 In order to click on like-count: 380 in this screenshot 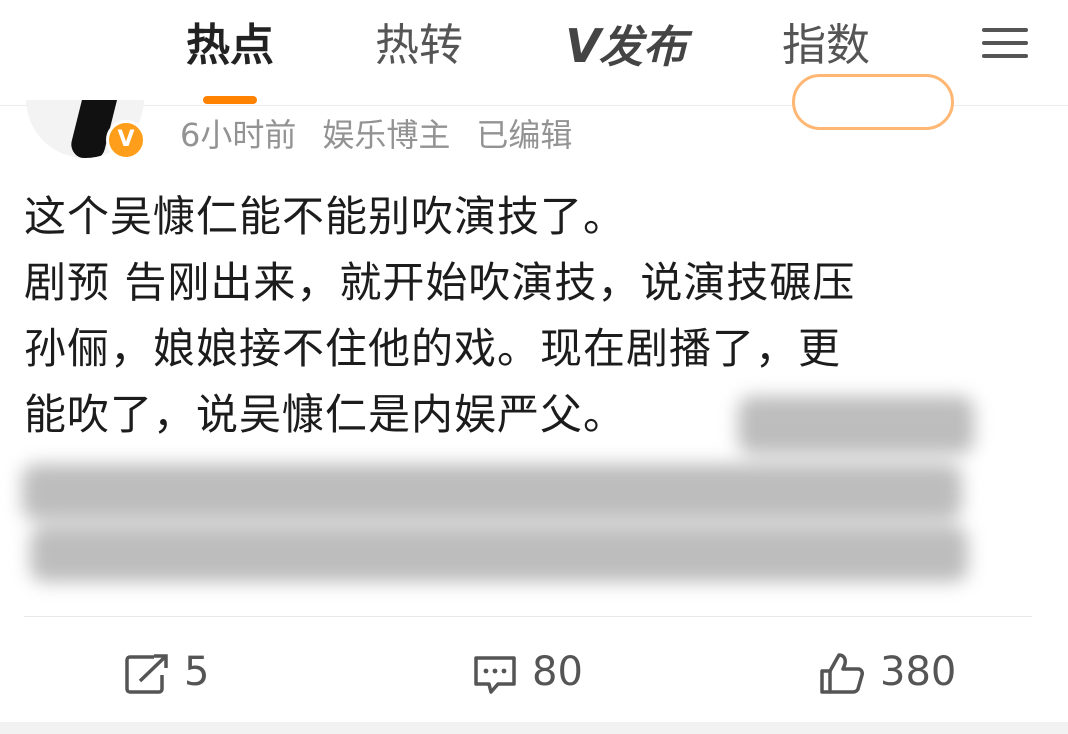, I will do `click(918, 672)`.